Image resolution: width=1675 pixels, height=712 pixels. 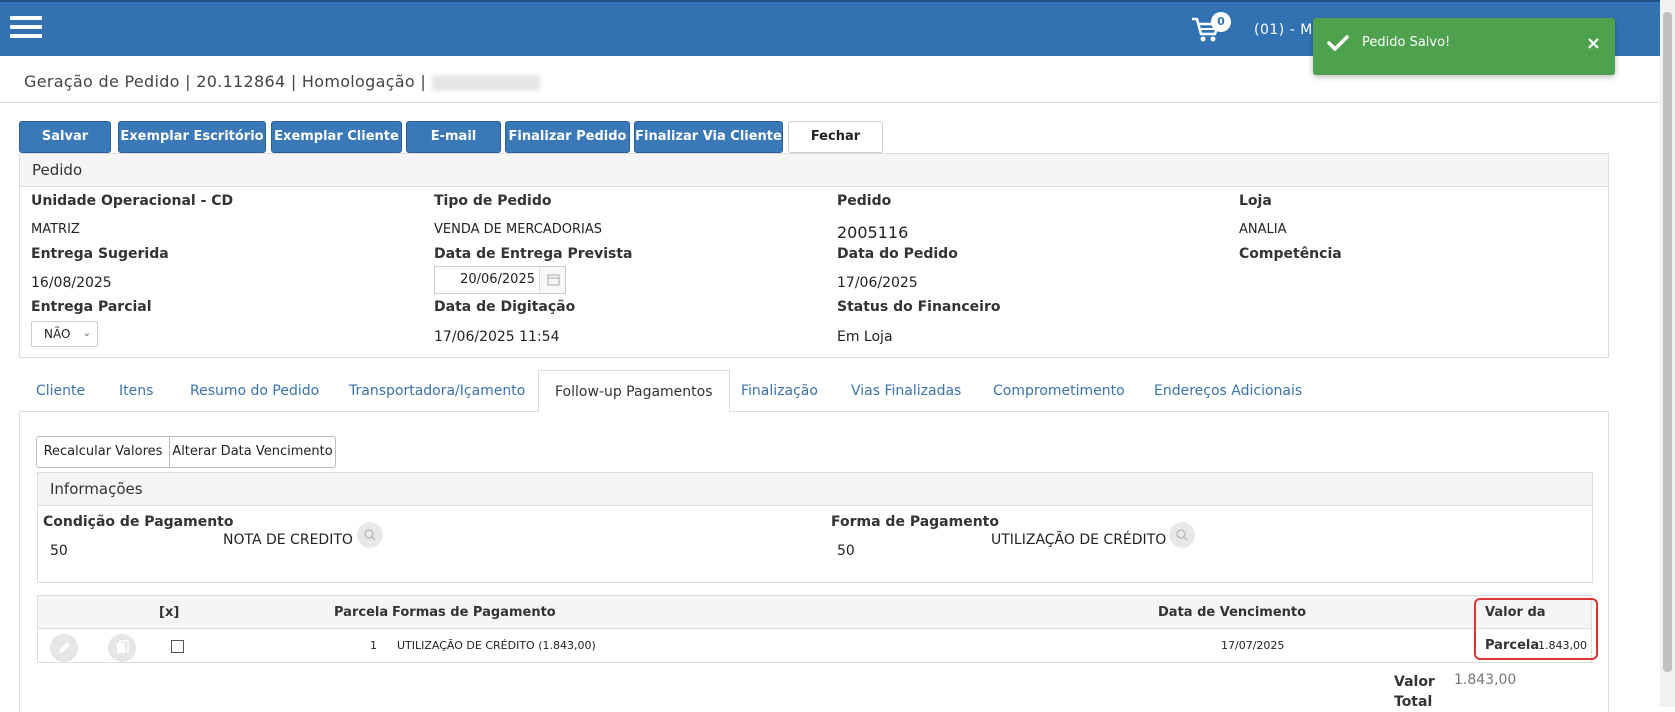 What do you see at coordinates (919, 307) in the screenshot?
I see `status-financeiro-label: Status do Financeiro` at bounding box center [919, 307].